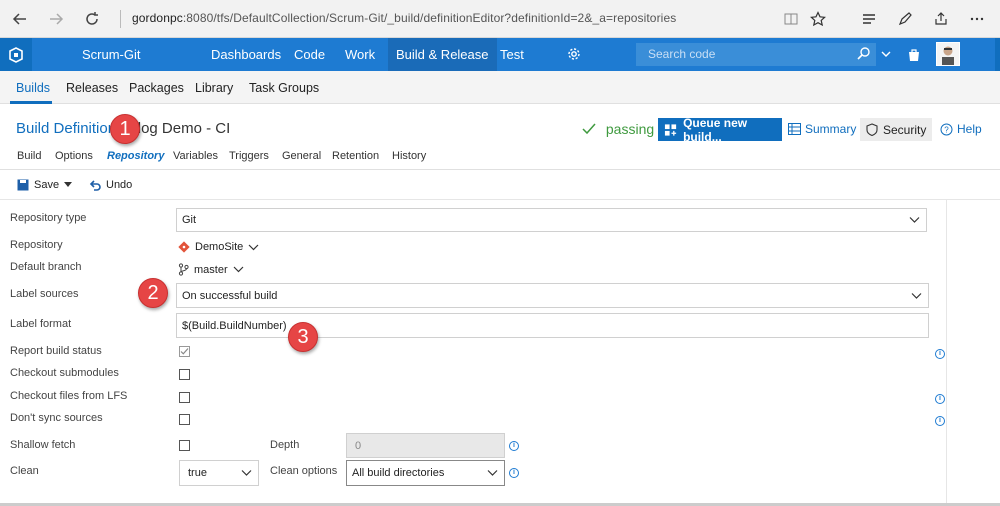 The image size is (1000, 506). I want to click on checkout-lfs-label: Checkout files from LFS, so click(69, 396).